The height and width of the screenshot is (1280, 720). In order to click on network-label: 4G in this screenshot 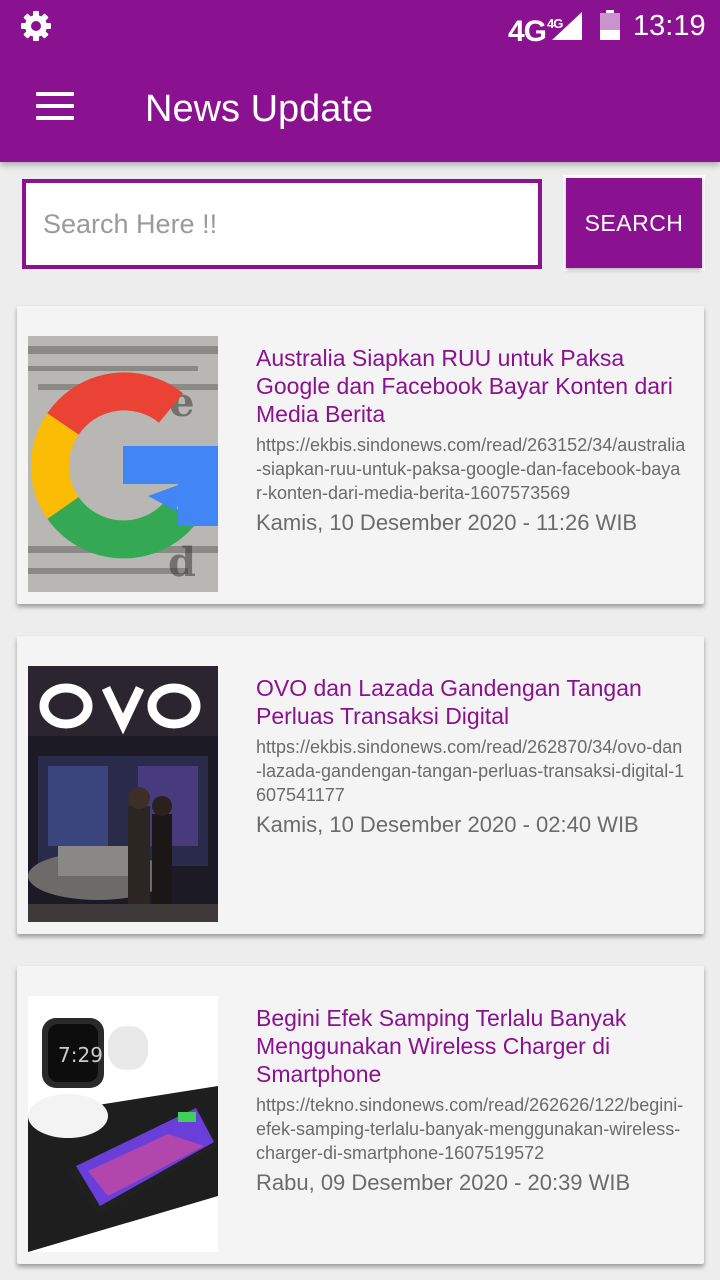, I will do `click(527, 31)`.